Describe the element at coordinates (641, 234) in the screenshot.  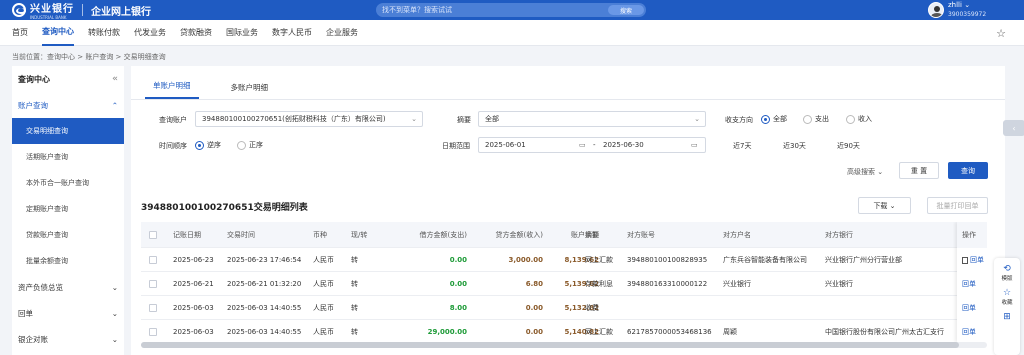
I see `col-header: 对方账号` at that location.